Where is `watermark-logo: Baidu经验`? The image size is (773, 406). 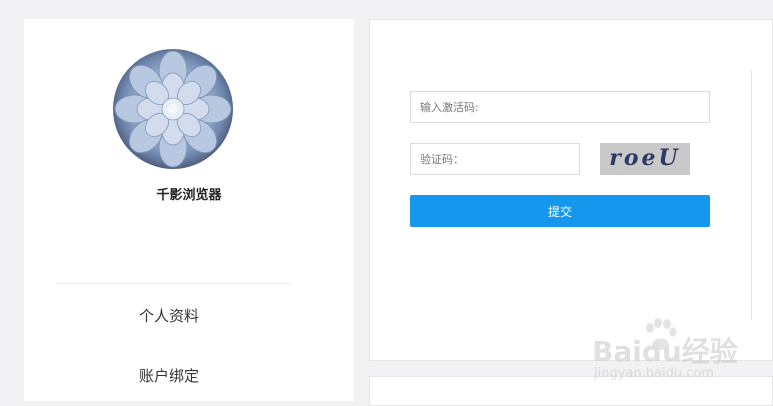 watermark-logo: Baidu经验 is located at coordinates (665, 351).